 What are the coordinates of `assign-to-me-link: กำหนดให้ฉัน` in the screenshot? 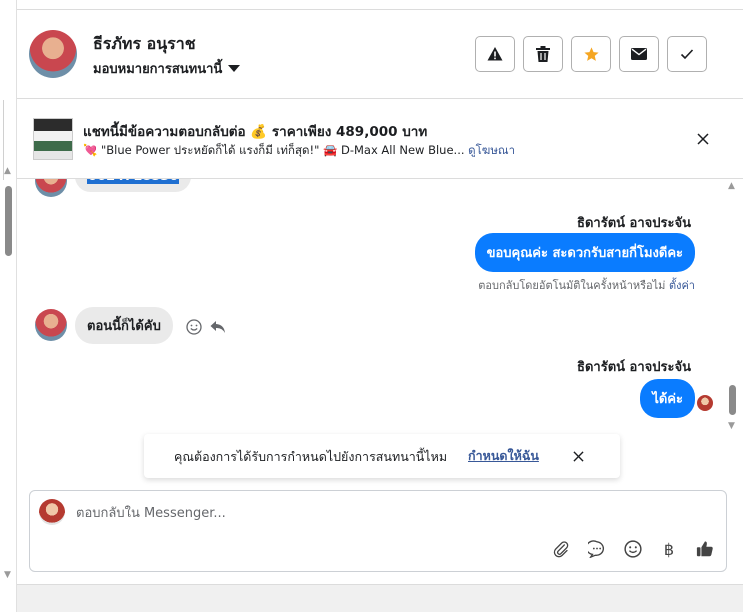 It's located at (503, 456).